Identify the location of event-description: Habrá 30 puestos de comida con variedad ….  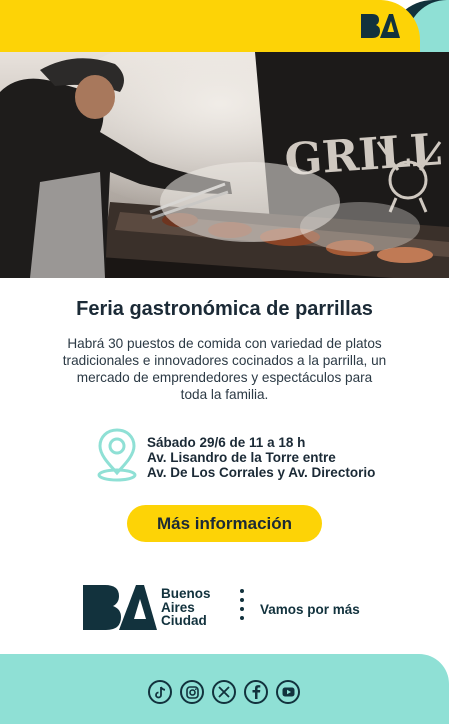
(224, 369).